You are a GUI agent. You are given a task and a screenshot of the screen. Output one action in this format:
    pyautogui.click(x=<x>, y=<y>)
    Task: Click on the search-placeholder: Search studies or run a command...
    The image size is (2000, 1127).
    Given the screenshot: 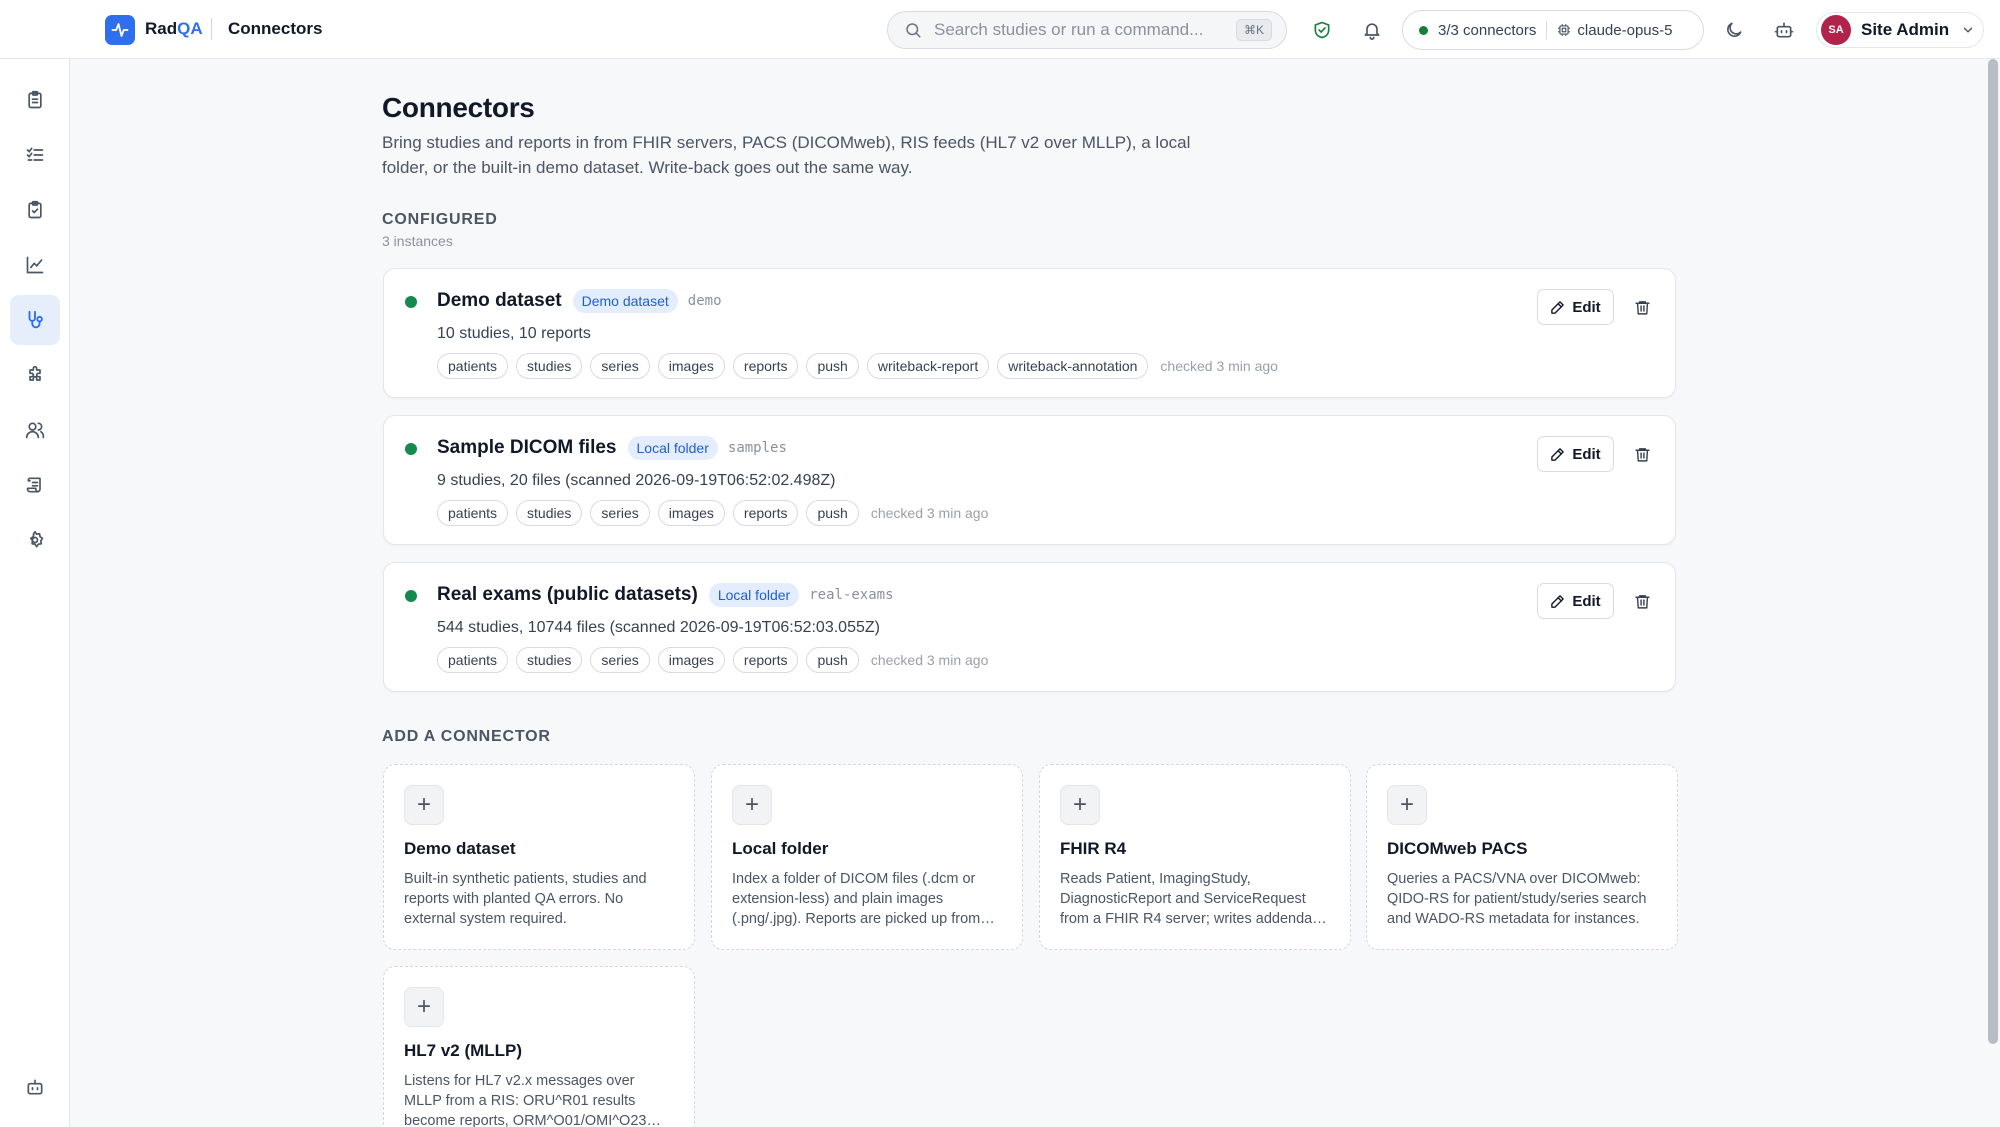 What is the action you would take?
    pyautogui.click(x=1069, y=29)
    